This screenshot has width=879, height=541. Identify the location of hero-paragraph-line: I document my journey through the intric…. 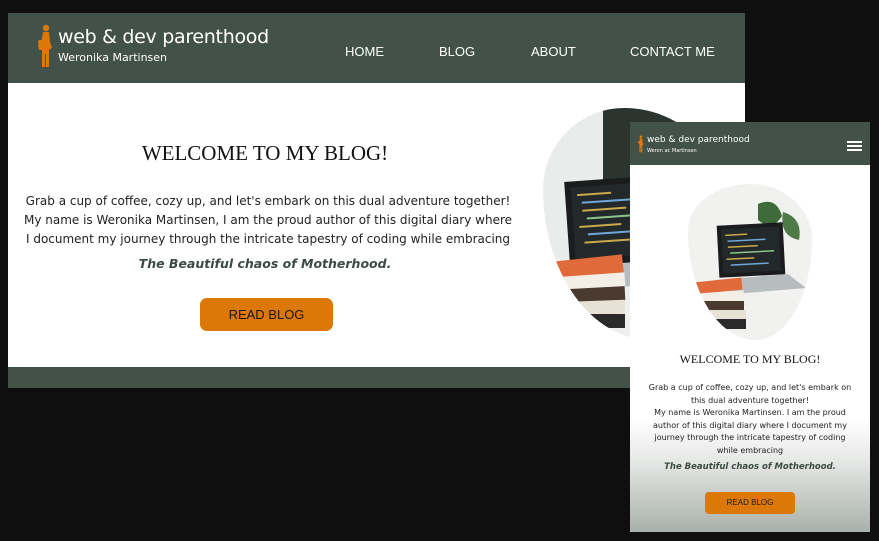
(268, 239).